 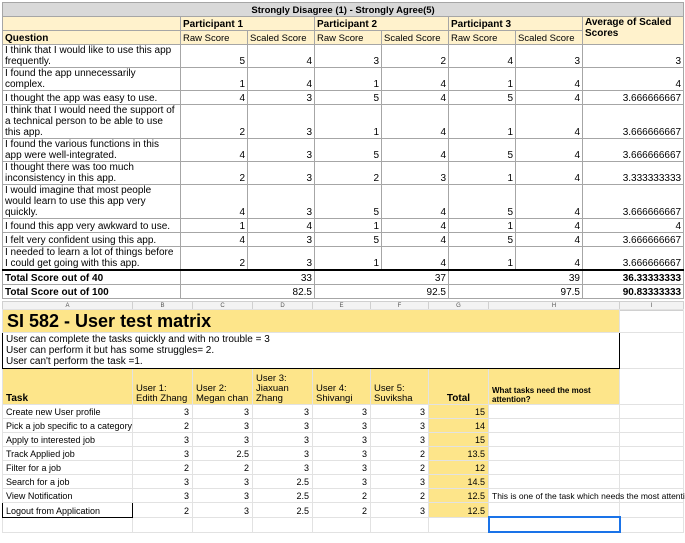 I want to click on selected-cell, so click(x=554, y=524).